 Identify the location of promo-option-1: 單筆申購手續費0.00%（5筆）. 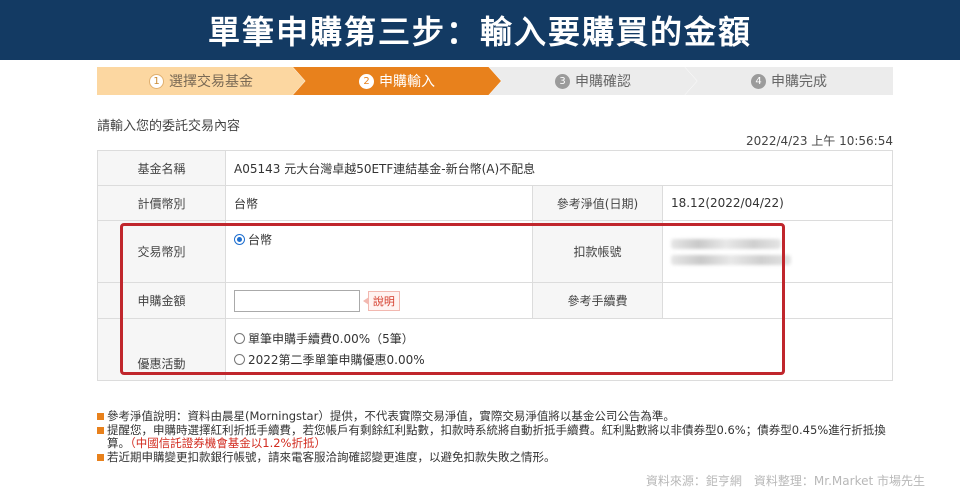
(559, 339).